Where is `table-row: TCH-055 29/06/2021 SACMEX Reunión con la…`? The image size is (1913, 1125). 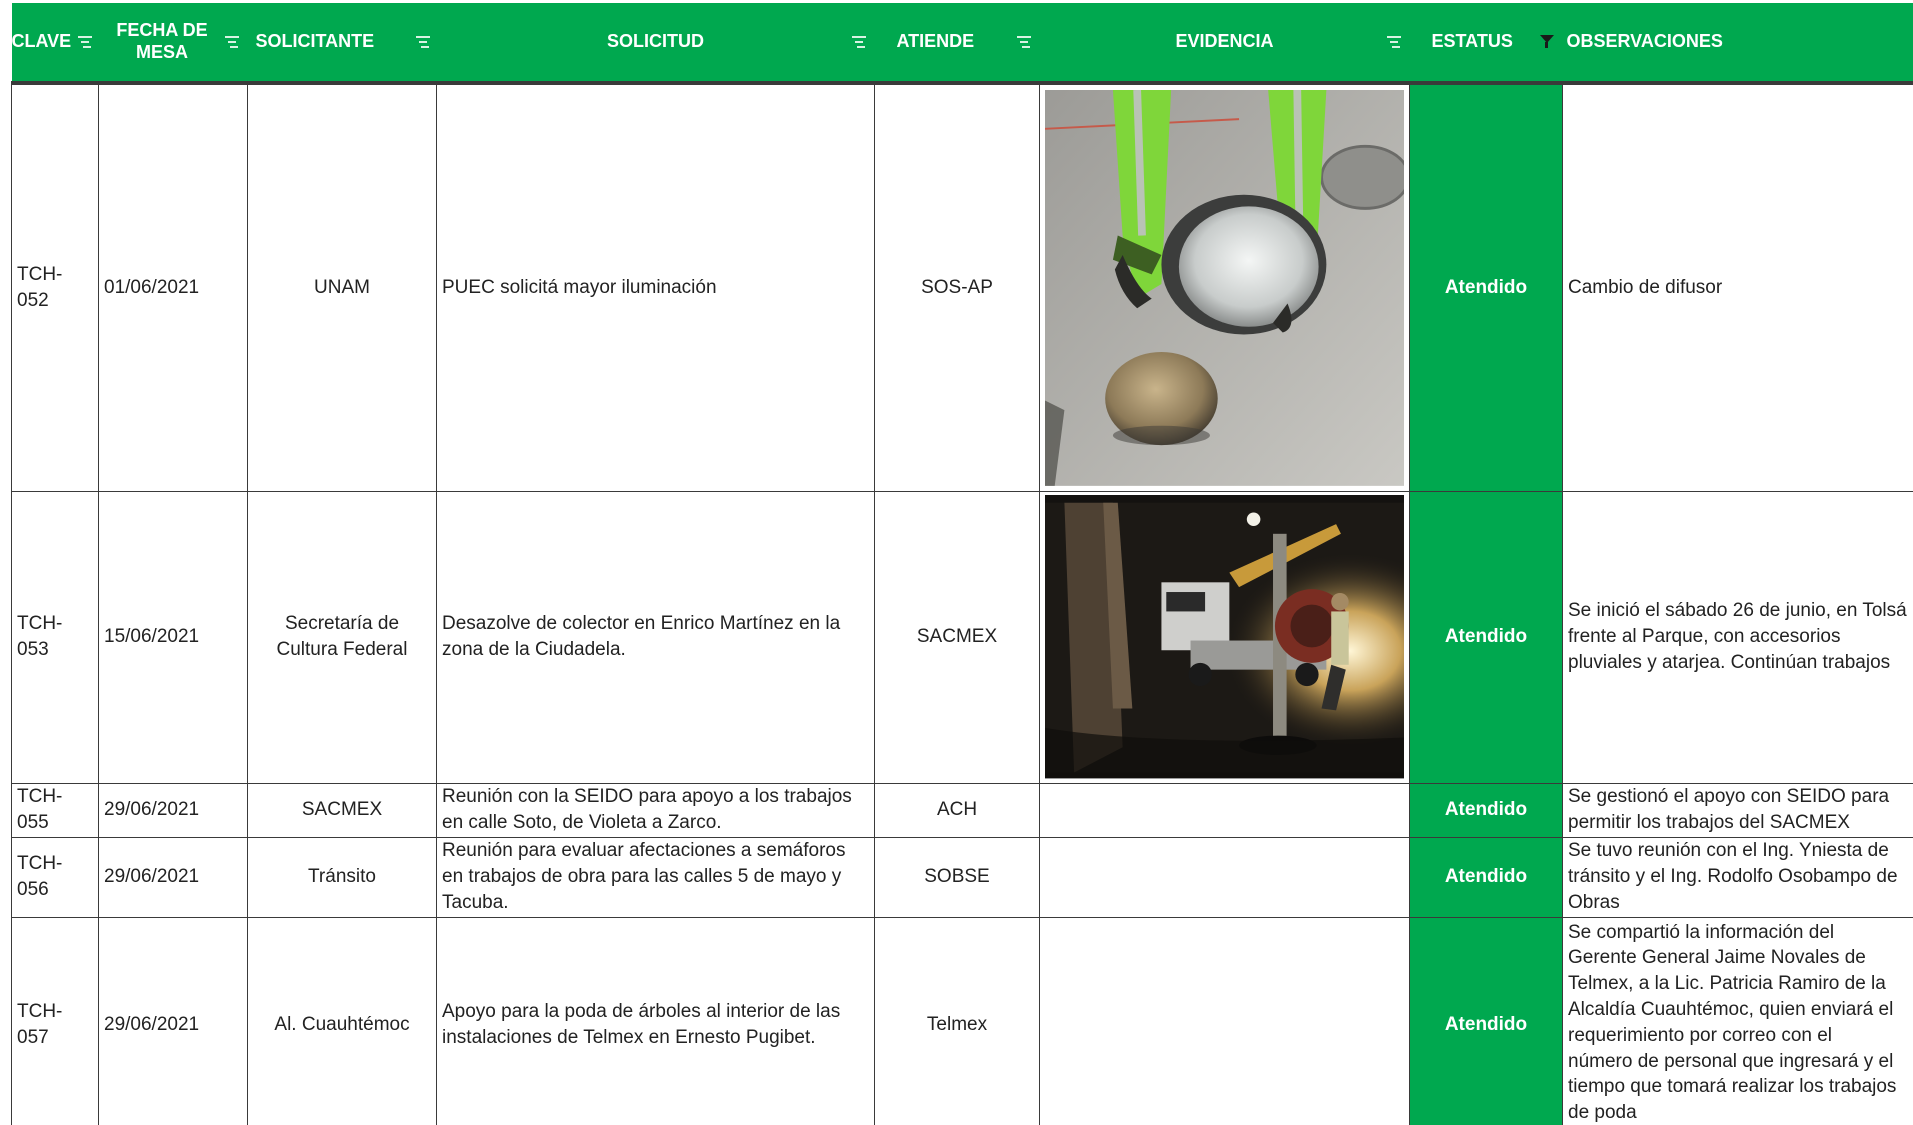
table-row: TCH-055 29/06/2021 SACMEX Reunión con la… is located at coordinates (962, 810).